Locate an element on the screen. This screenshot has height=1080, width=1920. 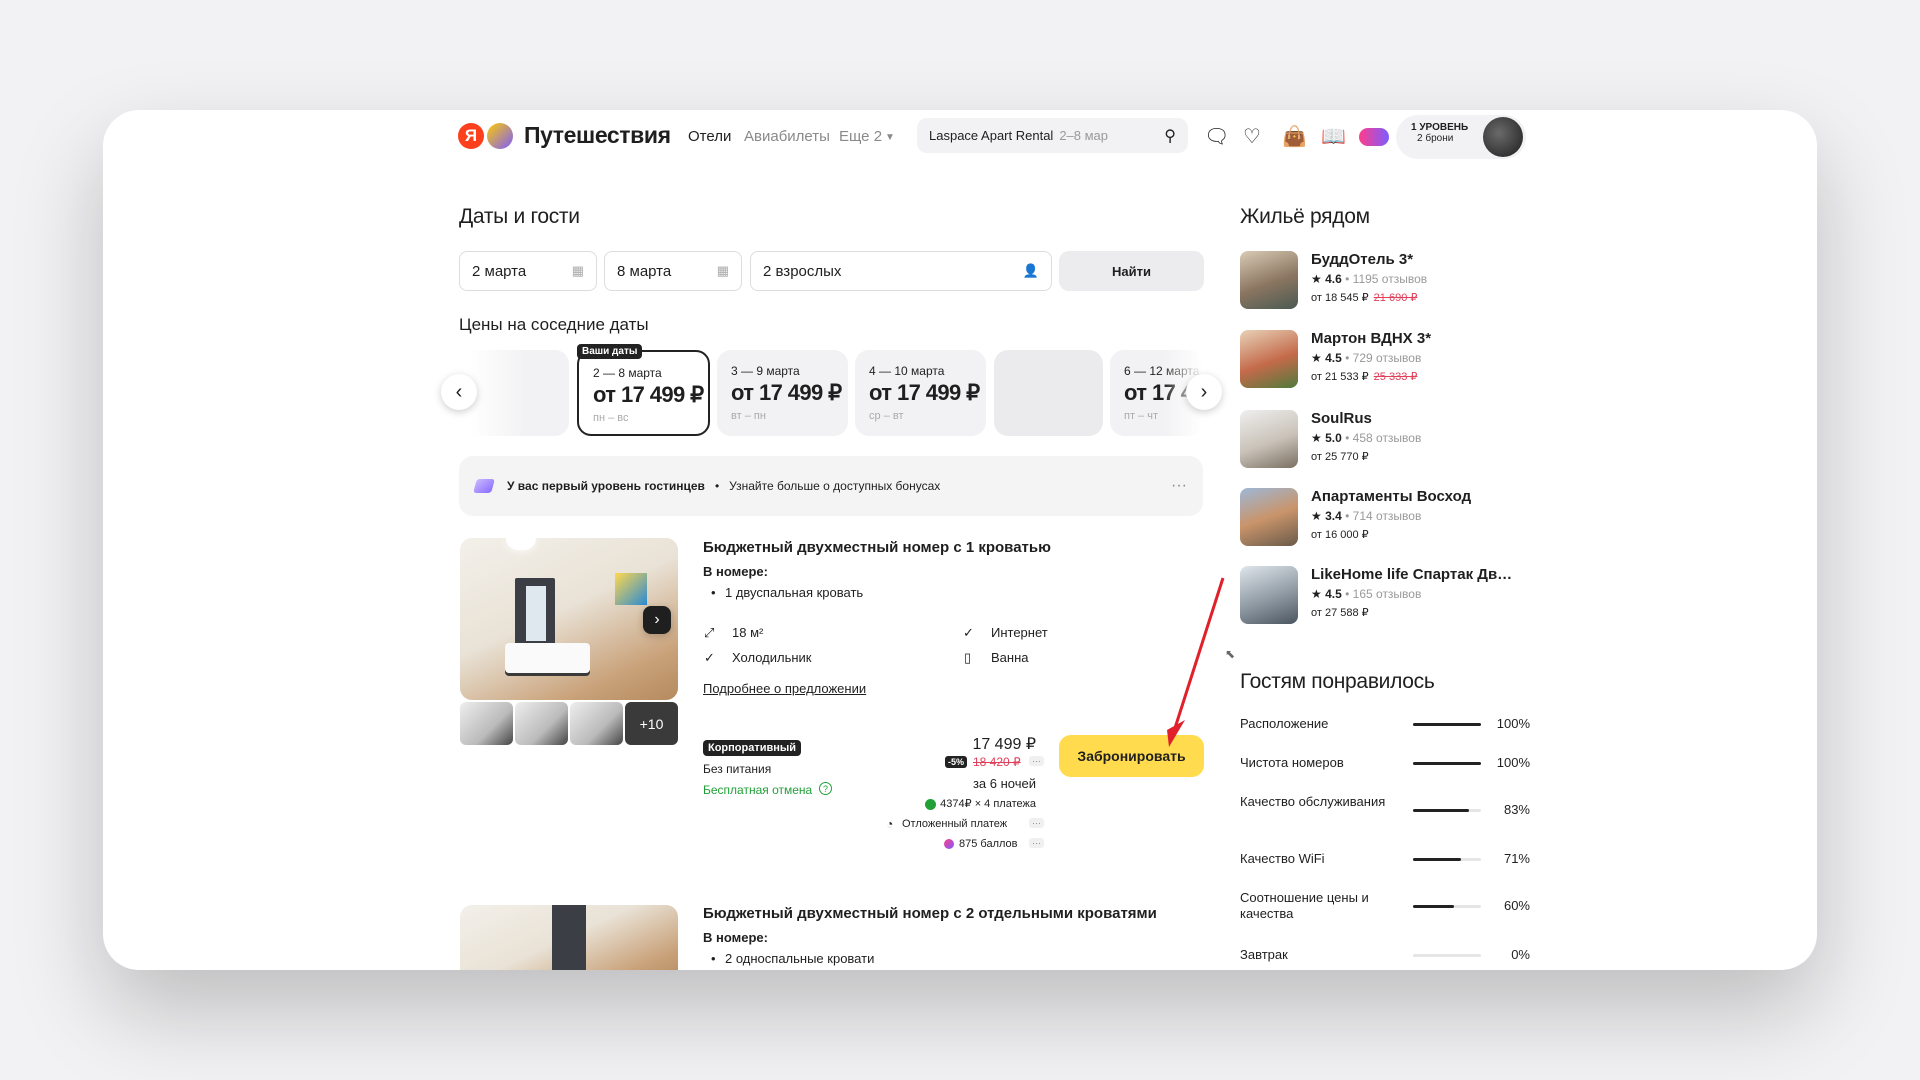
metric-label: Чистота номеров is located at coordinates (1292, 762).